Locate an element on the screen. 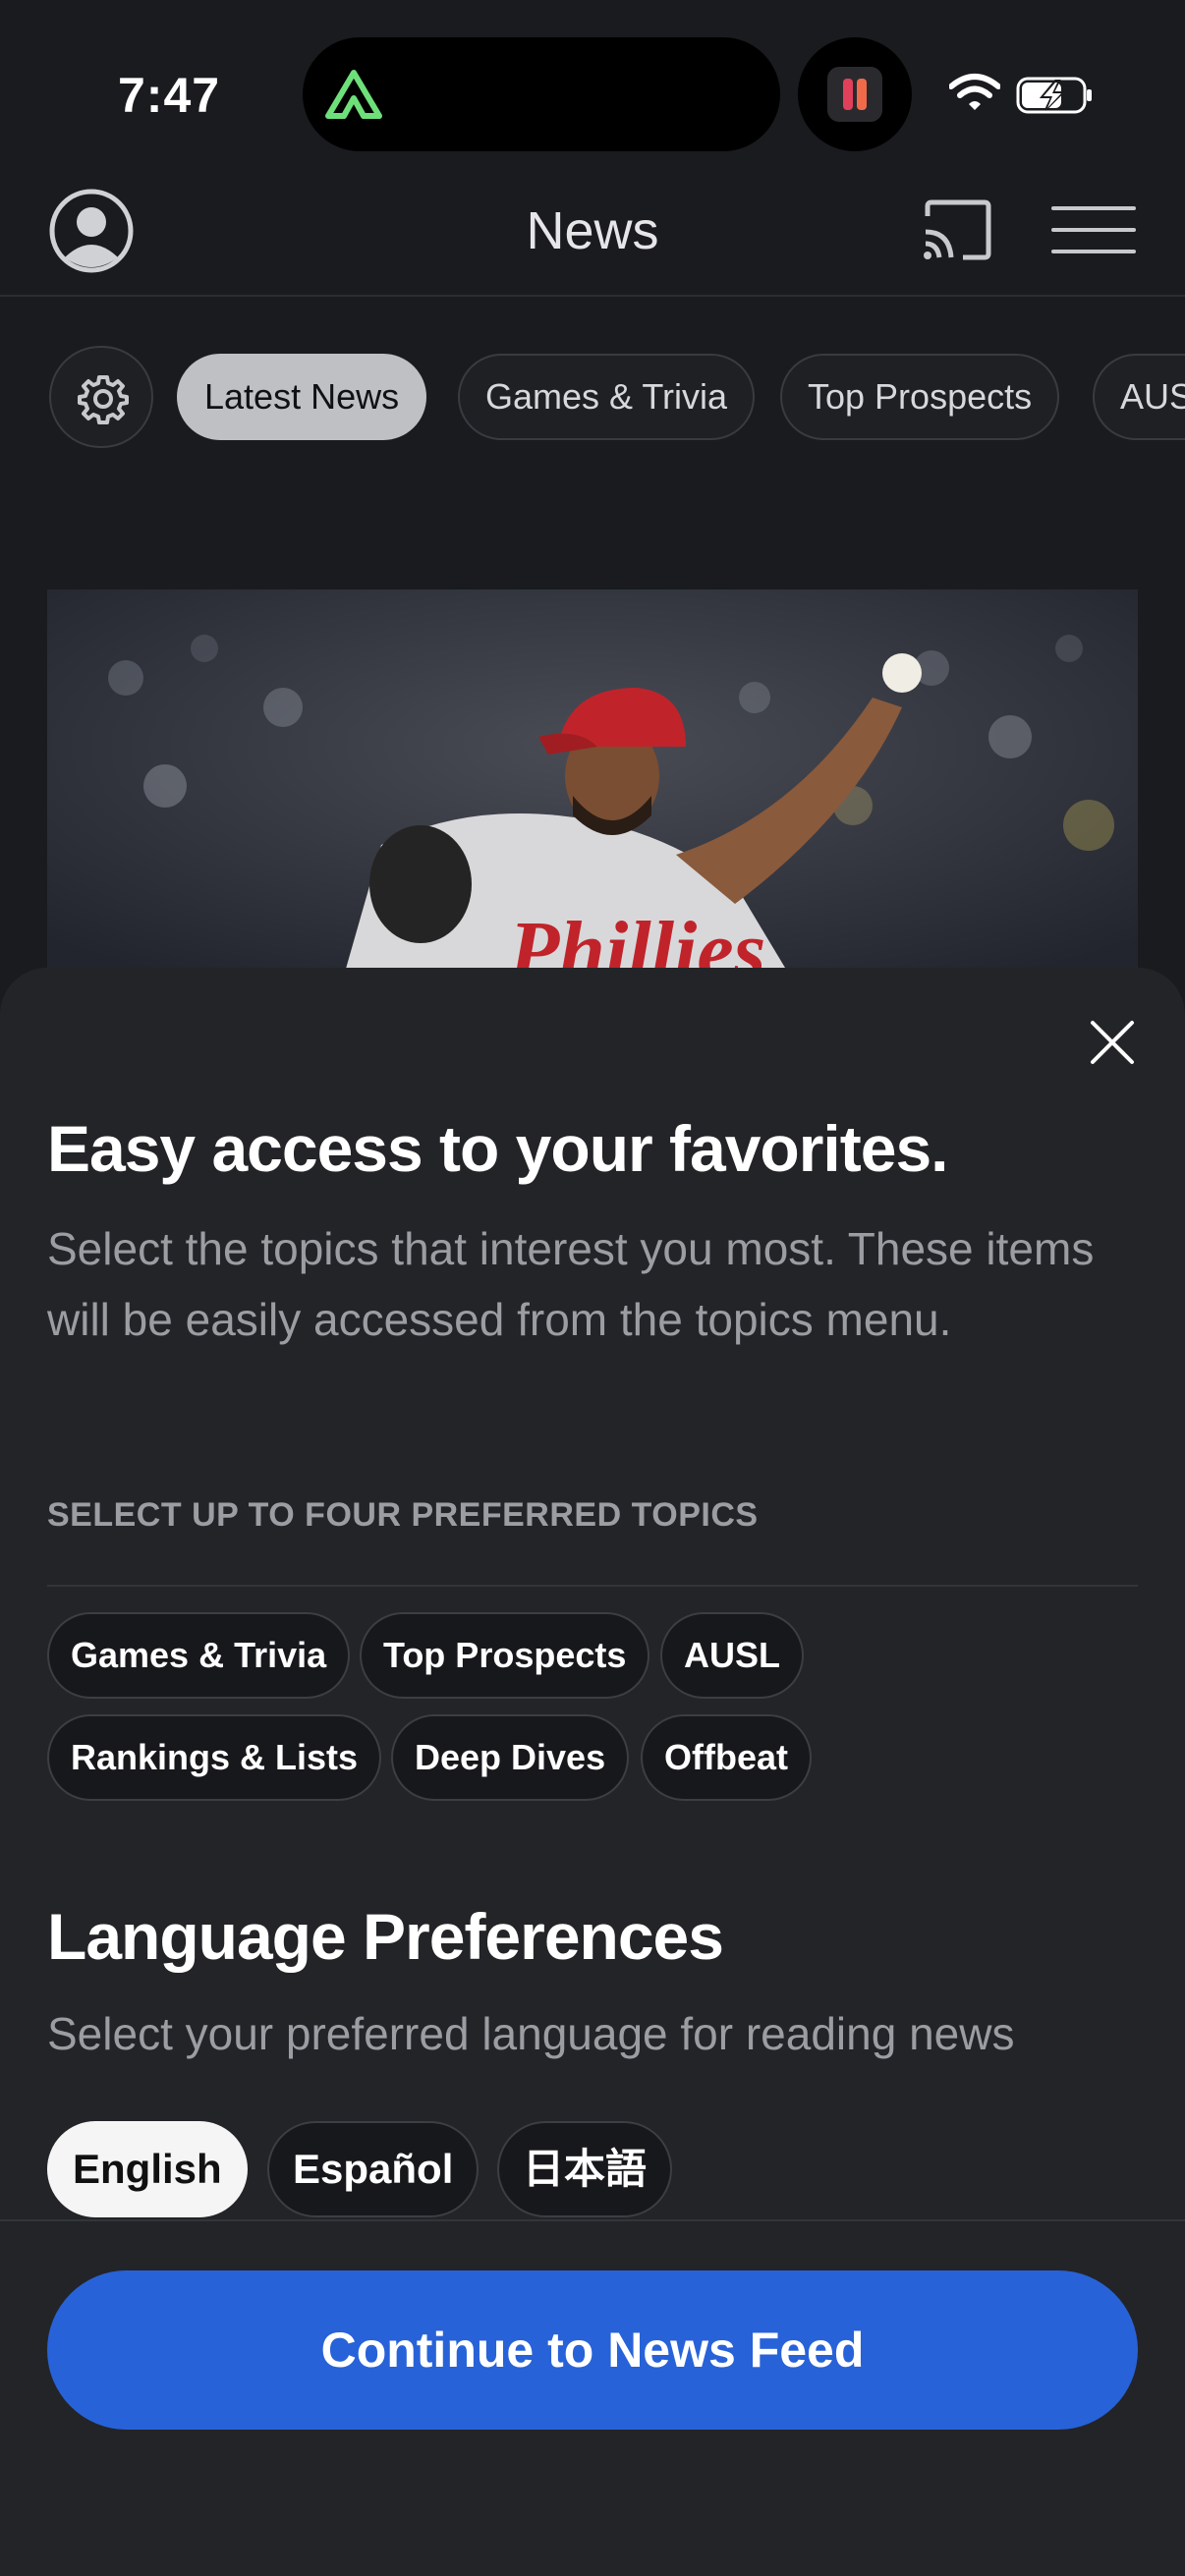 The height and width of the screenshot is (2576, 1185). topics-settings-button is located at coordinates (101, 397).